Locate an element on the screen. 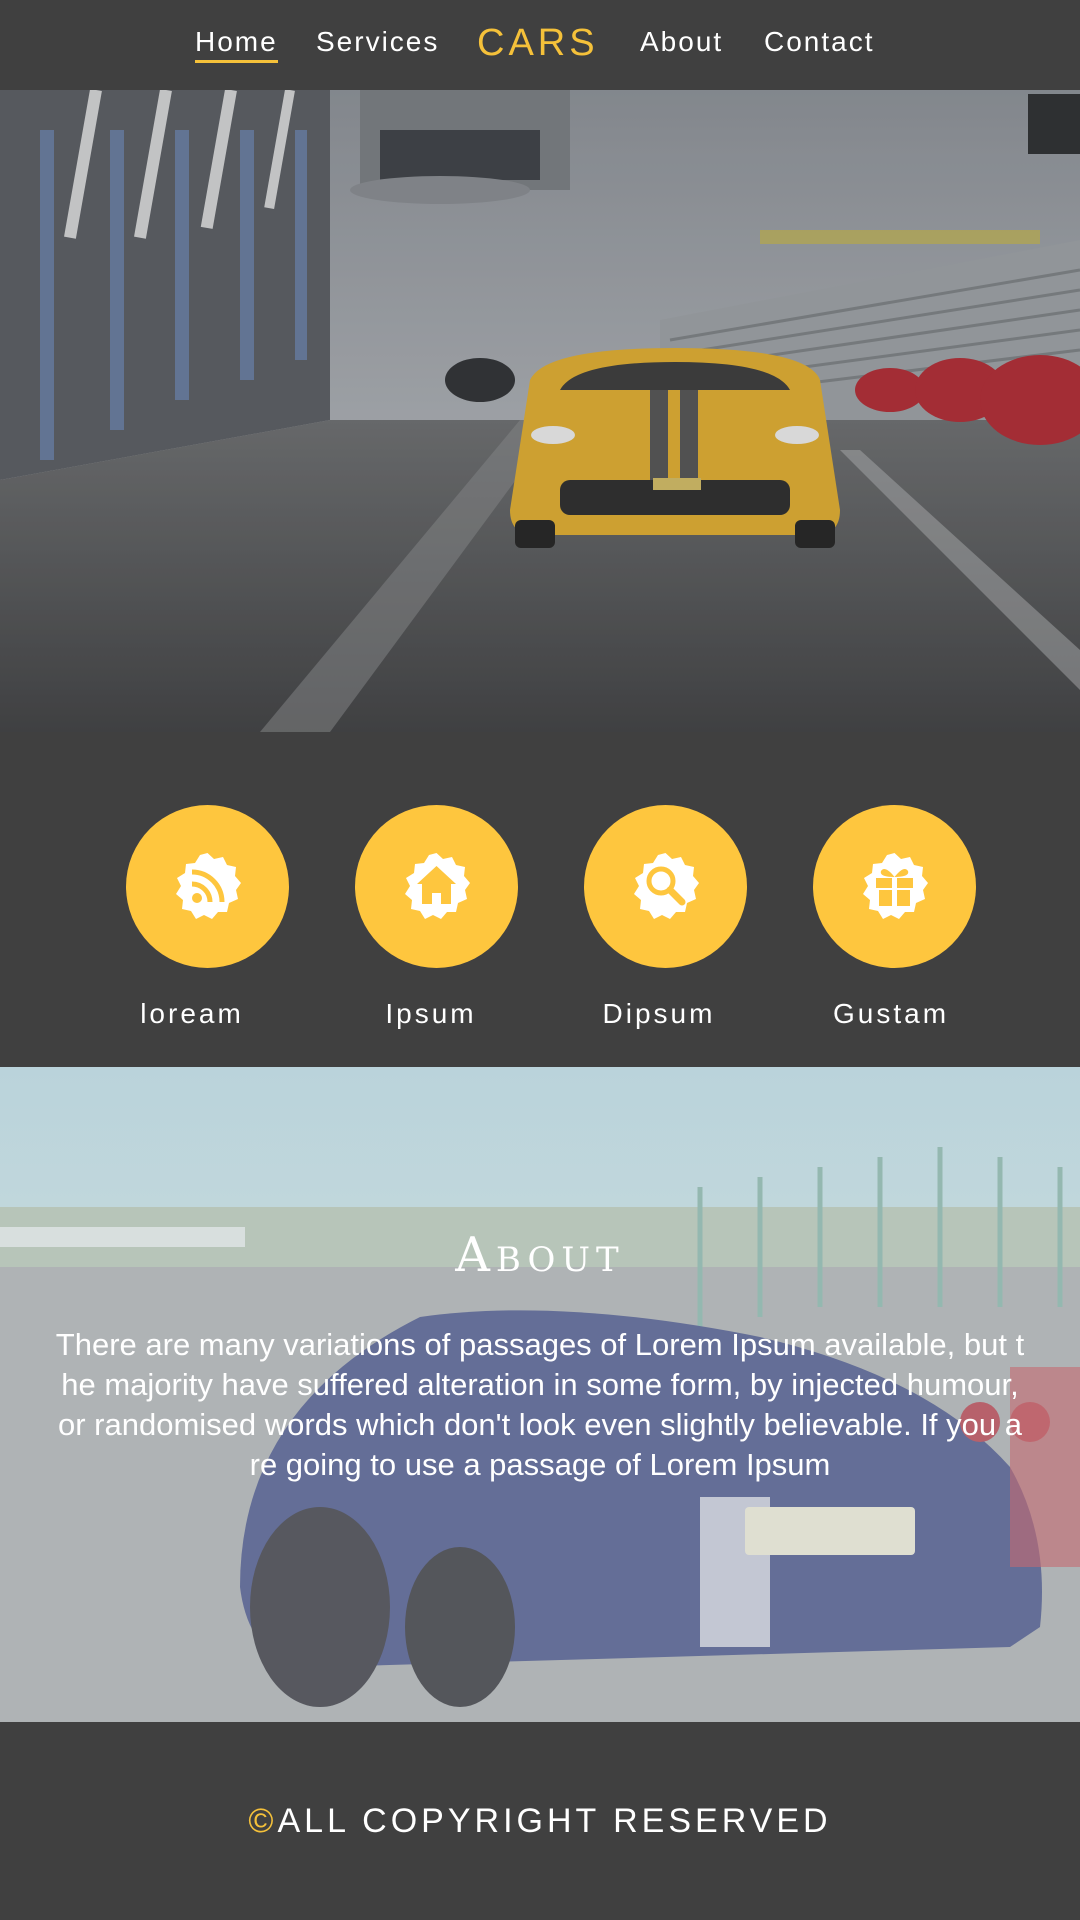 This screenshot has width=1080, height=1920. nav-about-link: About is located at coordinates (681, 42).